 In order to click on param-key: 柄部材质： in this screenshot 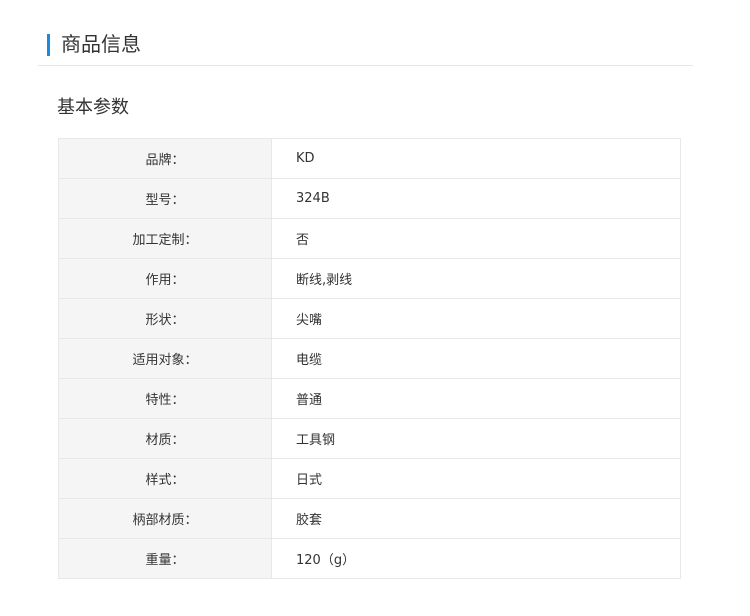, I will do `click(165, 518)`.